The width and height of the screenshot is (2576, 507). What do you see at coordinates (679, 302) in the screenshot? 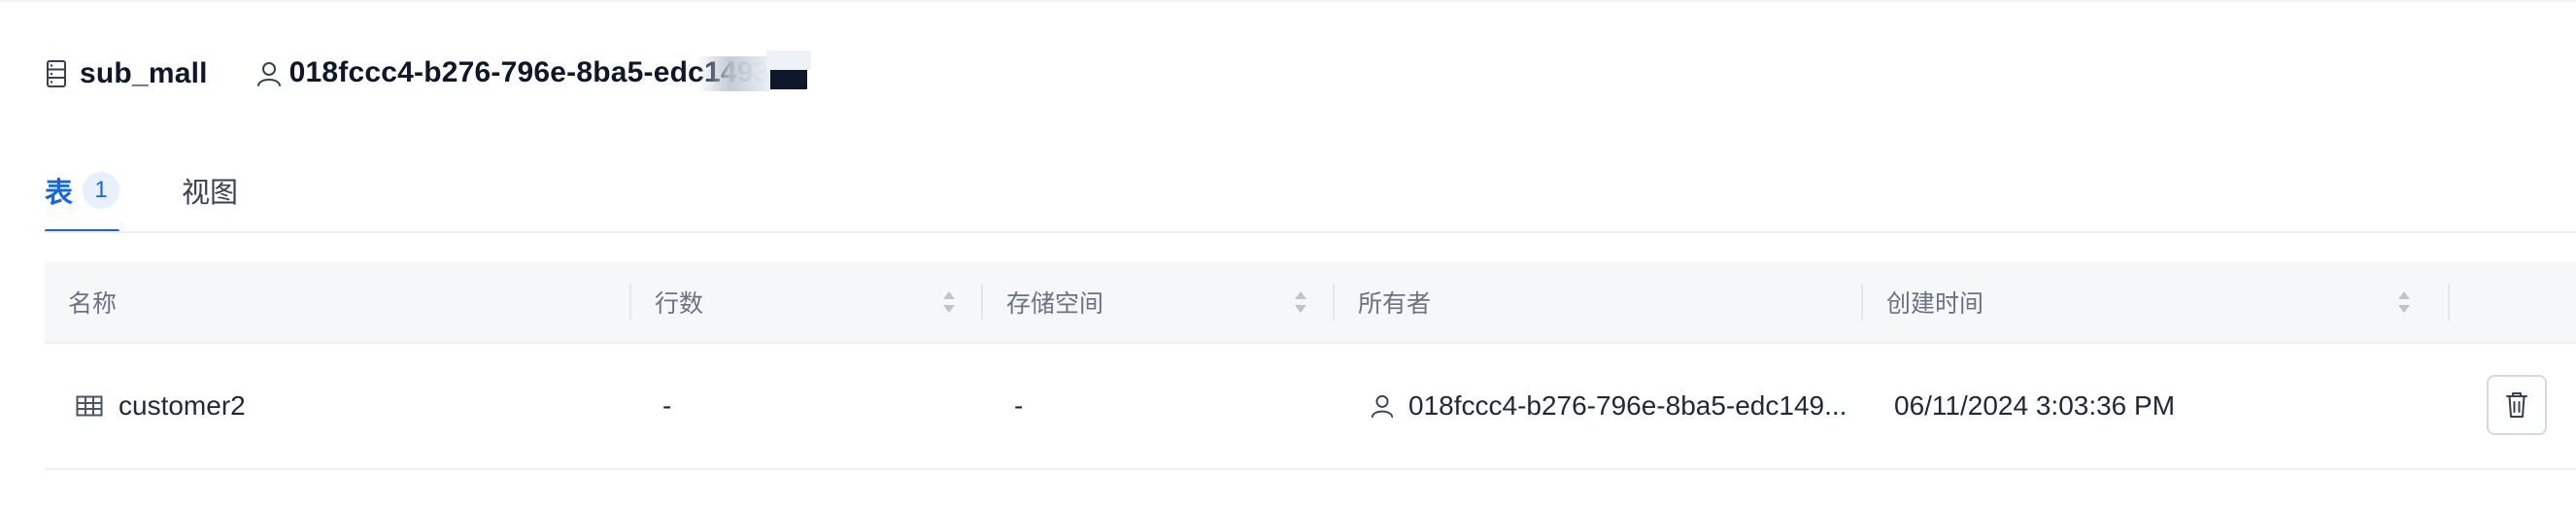
I see `column-header-row-count: 行数` at bounding box center [679, 302].